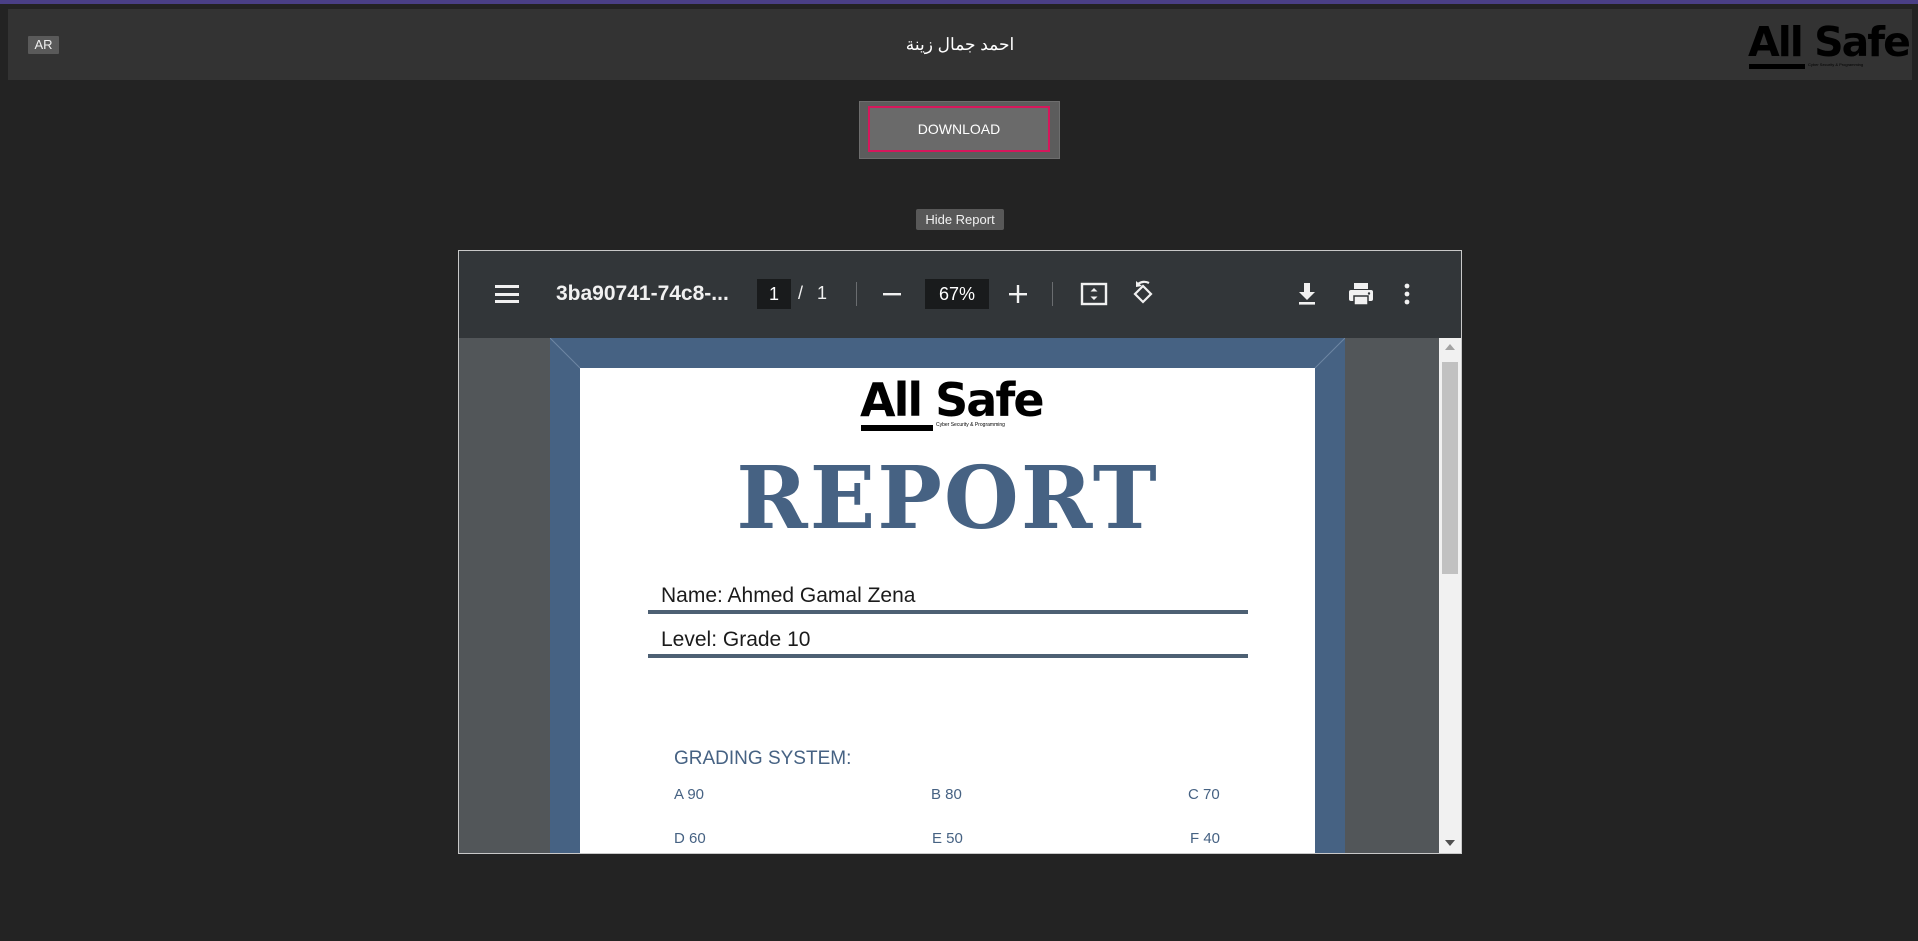 This screenshot has height=941, width=1918. What do you see at coordinates (897, 428) in the screenshot?
I see `report-logo-bar` at bounding box center [897, 428].